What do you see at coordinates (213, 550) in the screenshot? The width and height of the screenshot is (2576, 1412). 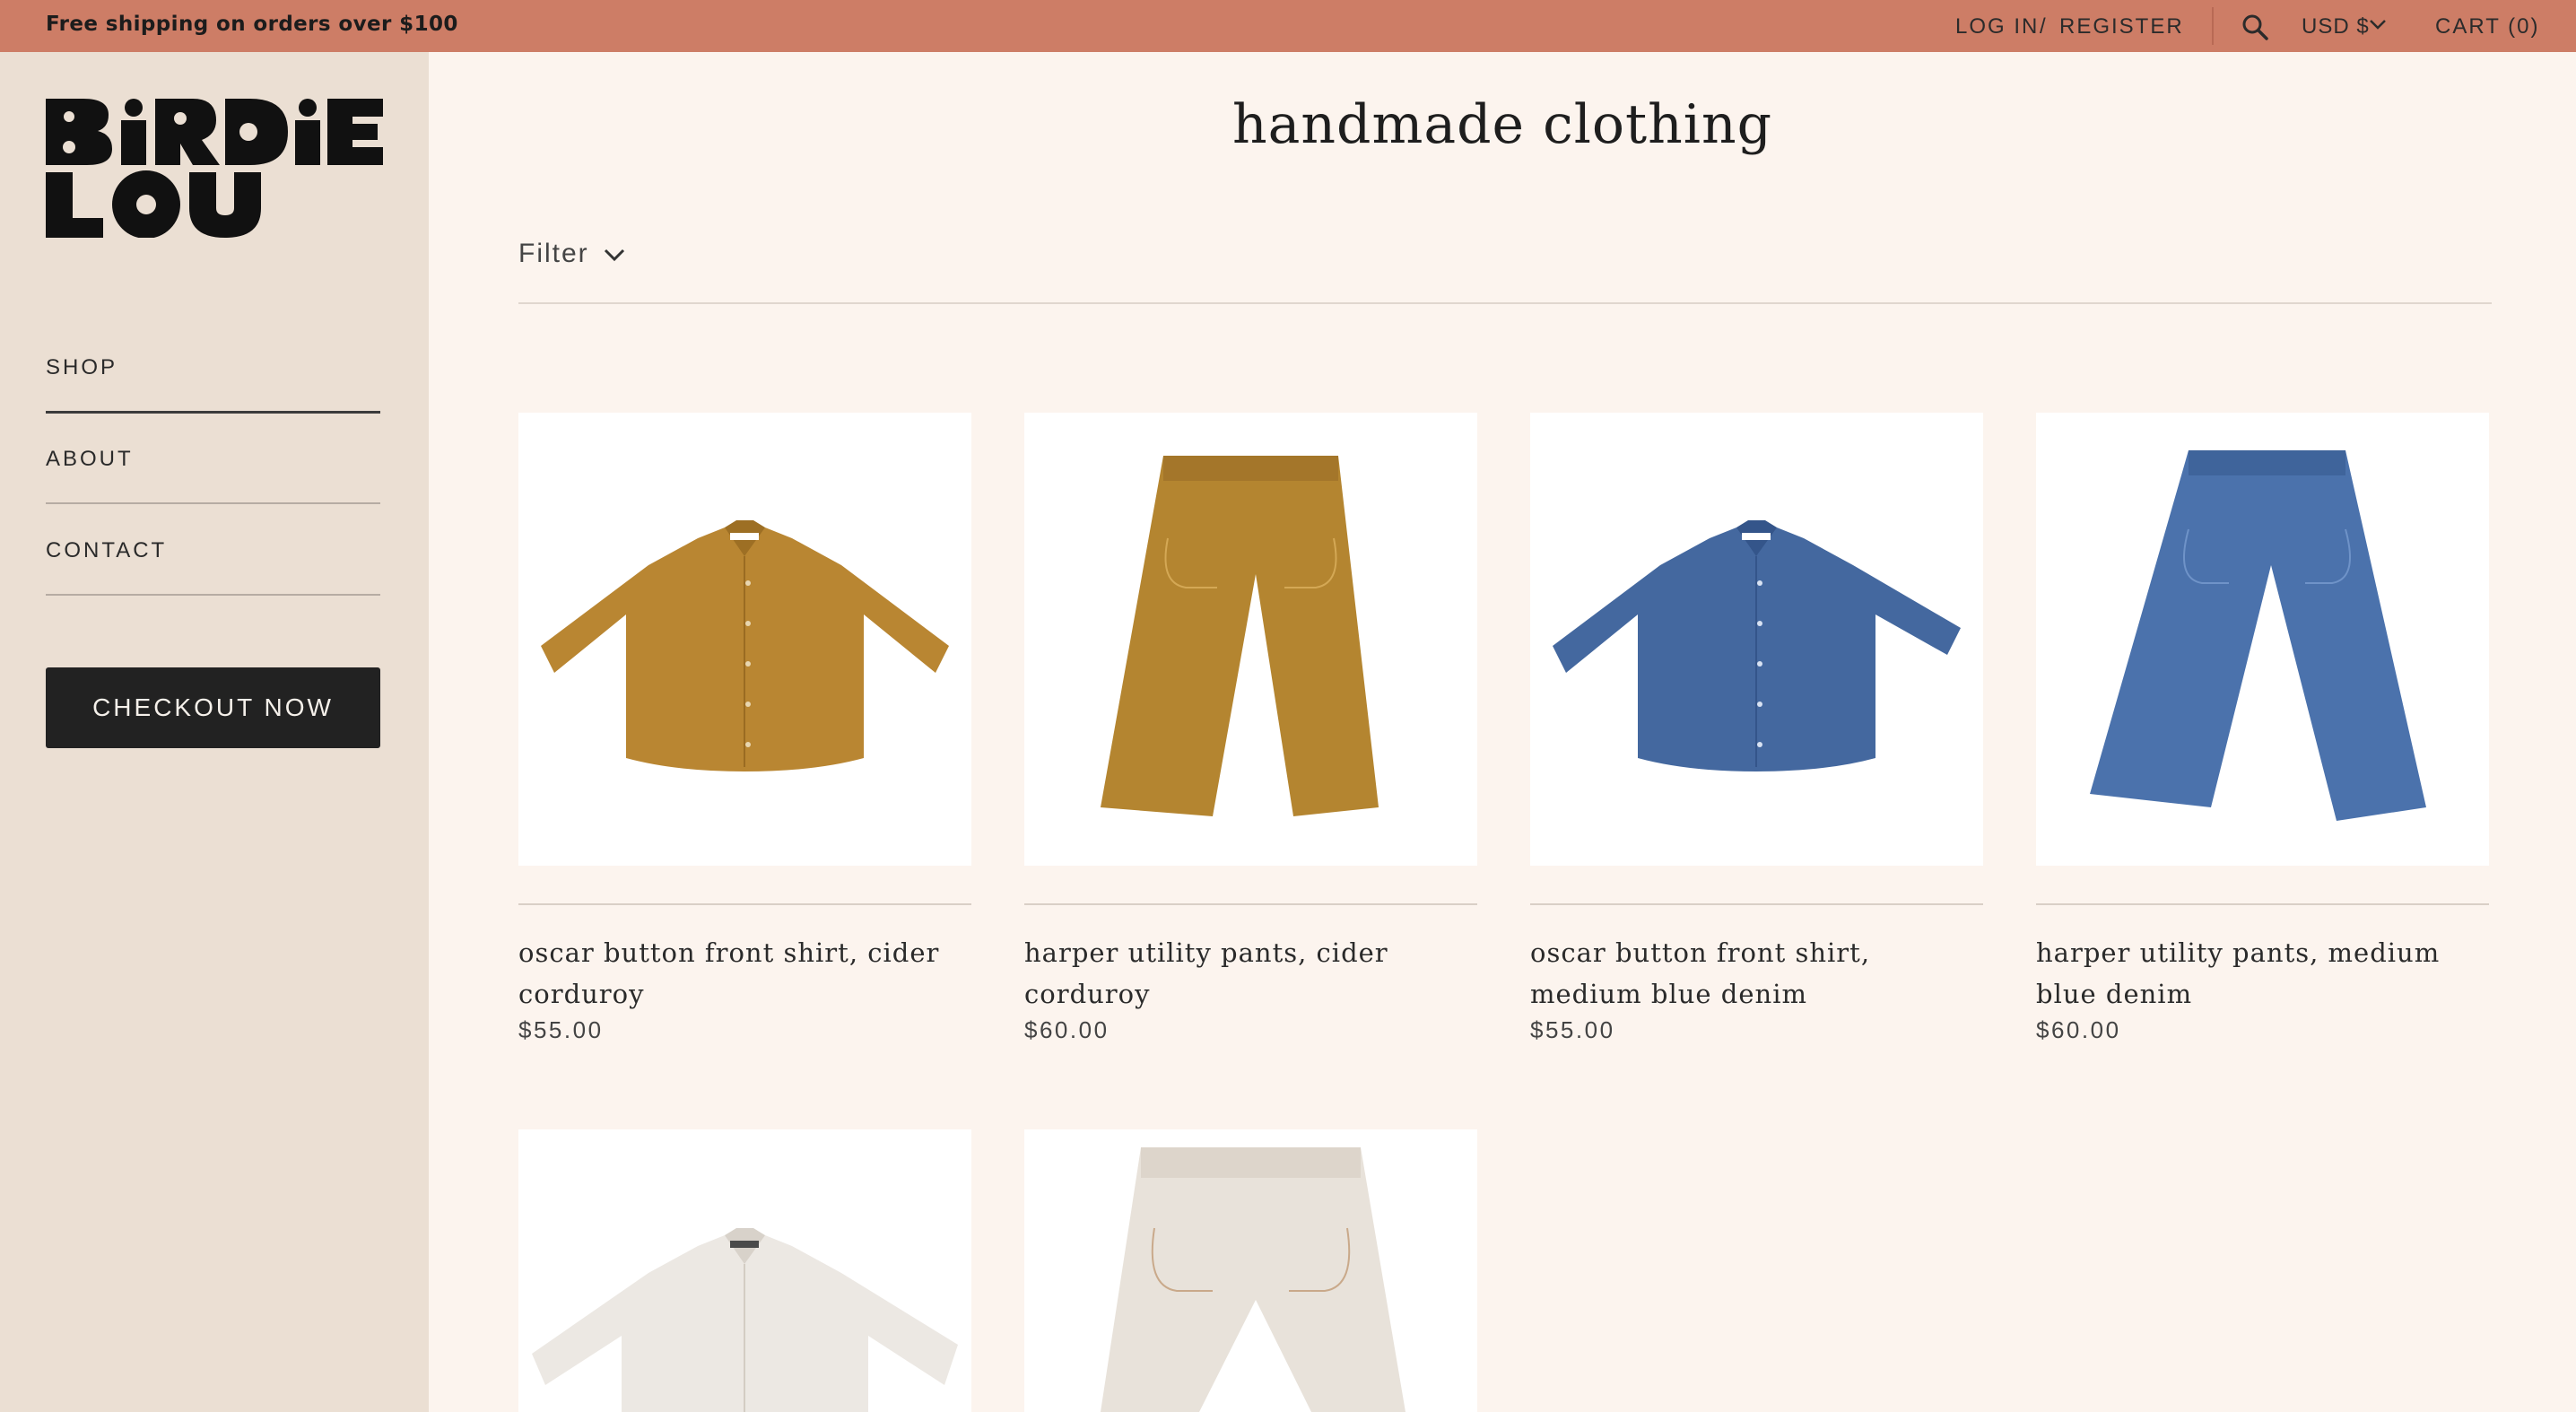 I see `nav-item-contact: CONTACT` at bounding box center [213, 550].